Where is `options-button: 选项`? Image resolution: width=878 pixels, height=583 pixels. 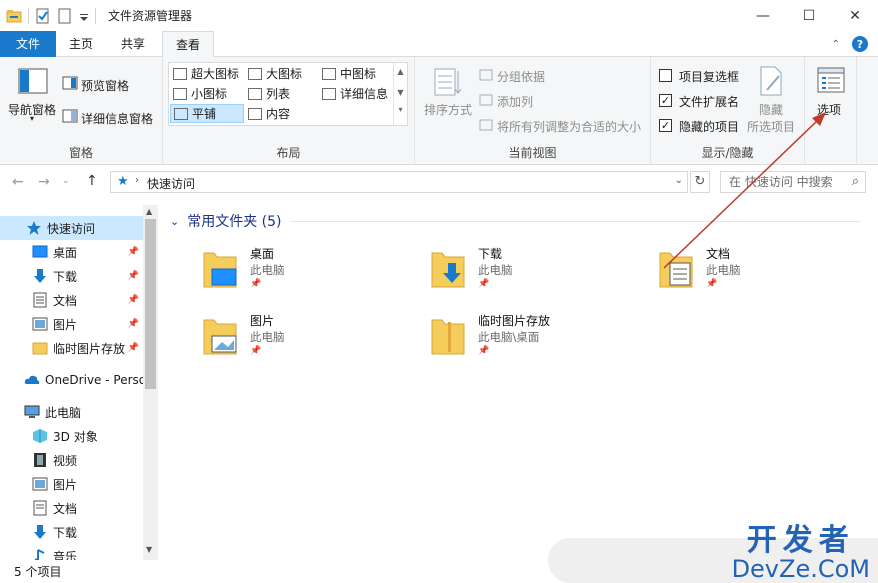 options-button: 选项 is located at coordinates (829, 109).